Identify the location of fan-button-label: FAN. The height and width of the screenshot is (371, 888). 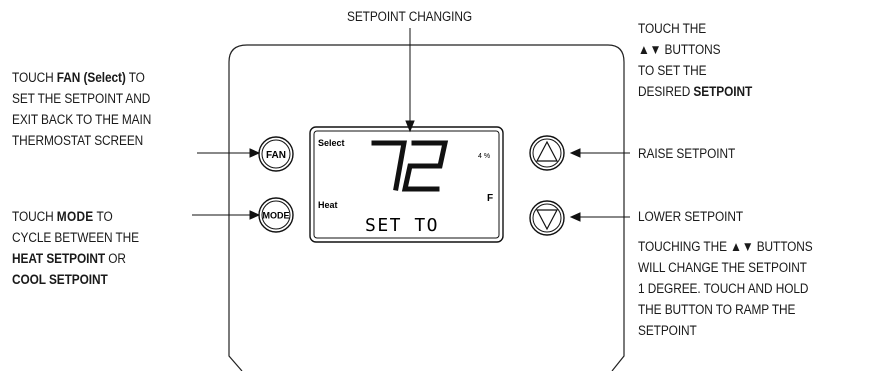
(276, 155).